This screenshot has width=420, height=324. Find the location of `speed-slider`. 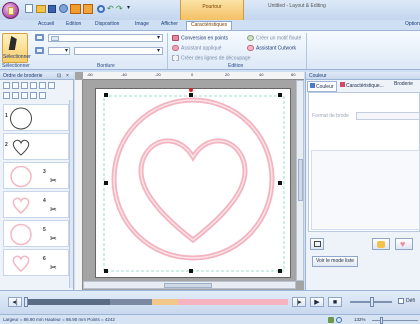

speed-slider is located at coordinates (371, 302).